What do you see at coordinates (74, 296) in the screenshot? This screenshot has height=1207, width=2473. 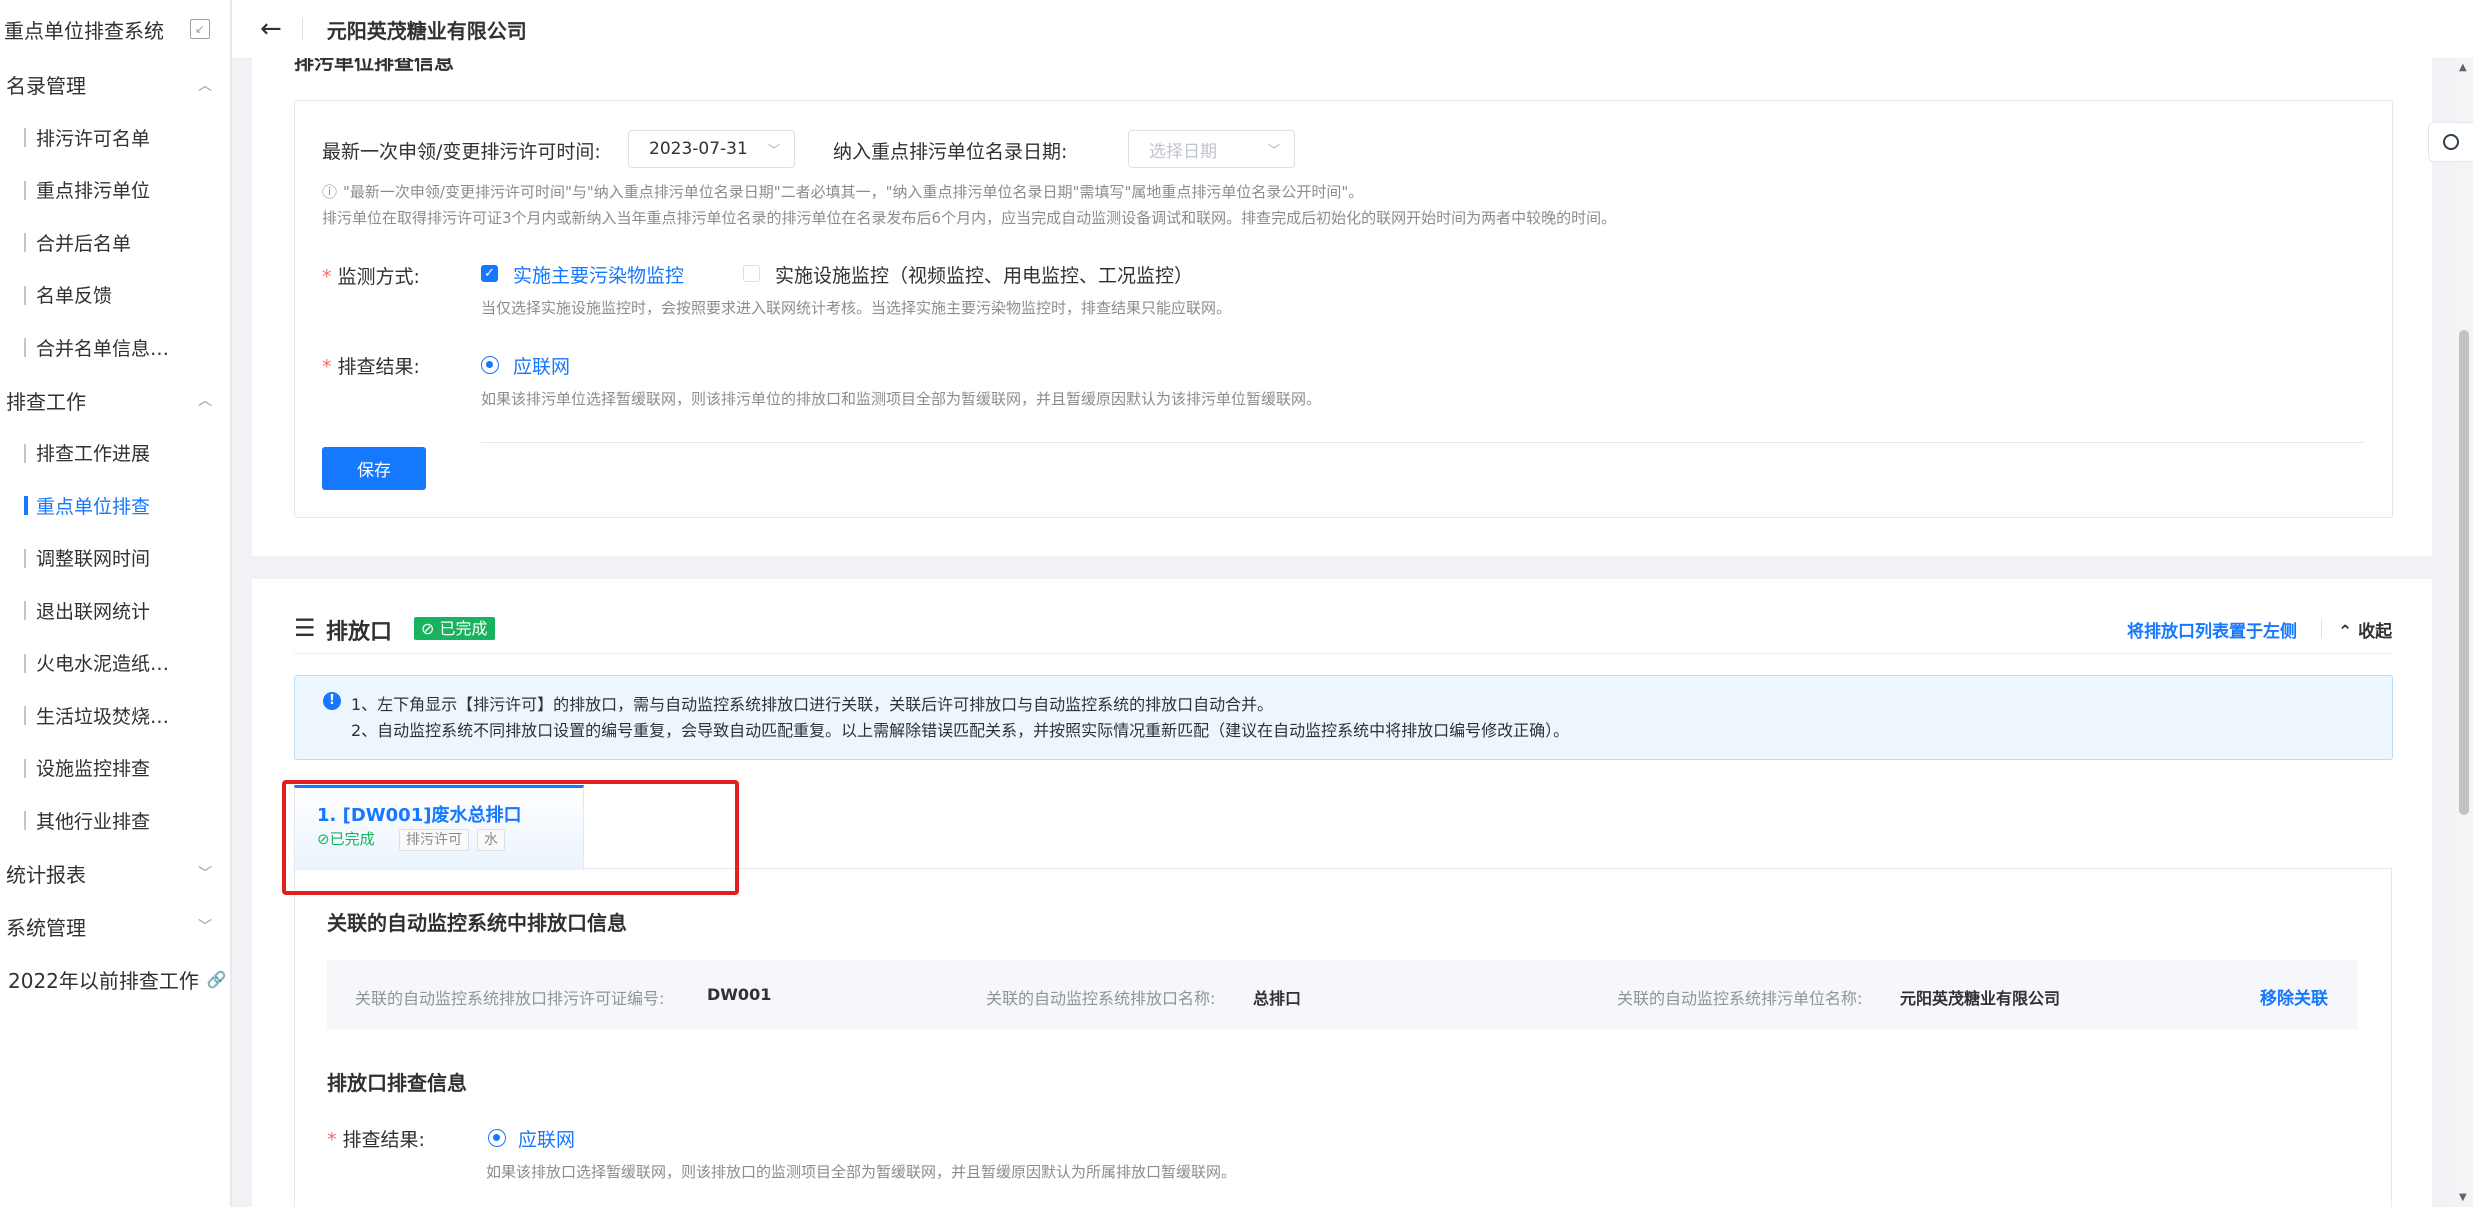 I see `sidebar-item-label: 名单反馈` at bounding box center [74, 296].